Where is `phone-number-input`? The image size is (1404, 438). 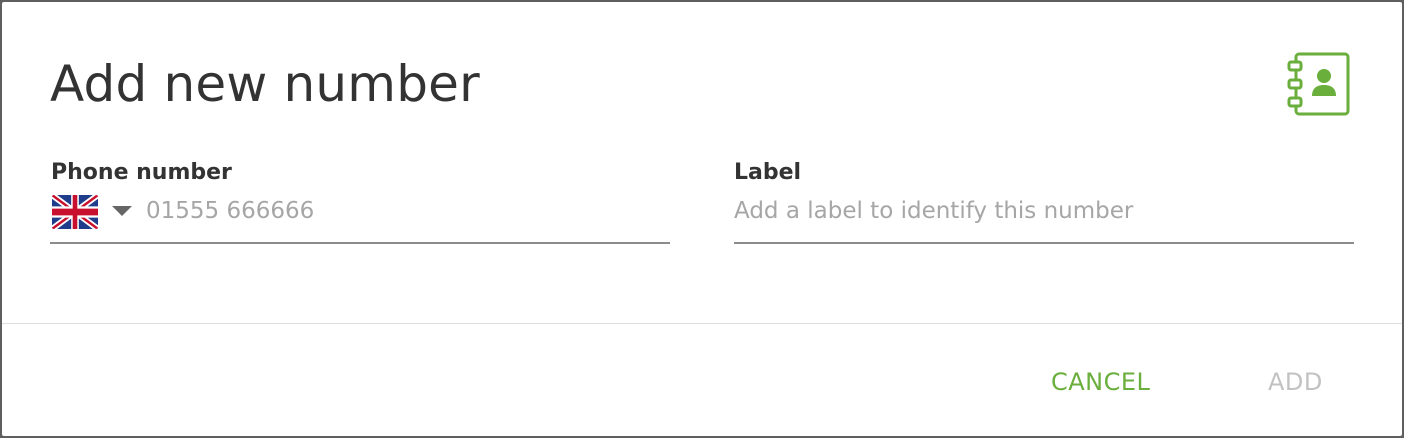 phone-number-input is located at coordinates (406, 211).